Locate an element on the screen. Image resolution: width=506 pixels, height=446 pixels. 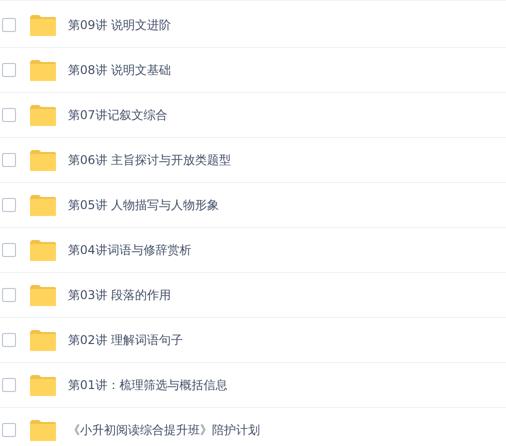
folder-name: 第08讲 说明文基础 is located at coordinates (120, 70).